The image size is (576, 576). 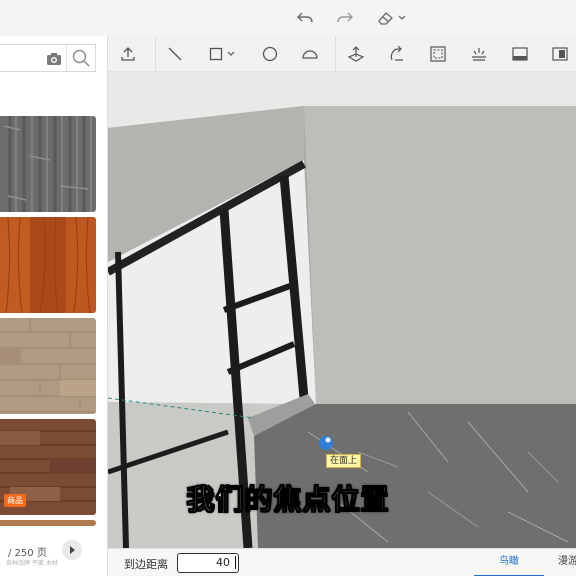 I want to click on page-subtext: 各种品牌 平面 木材, so click(x=32, y=563).